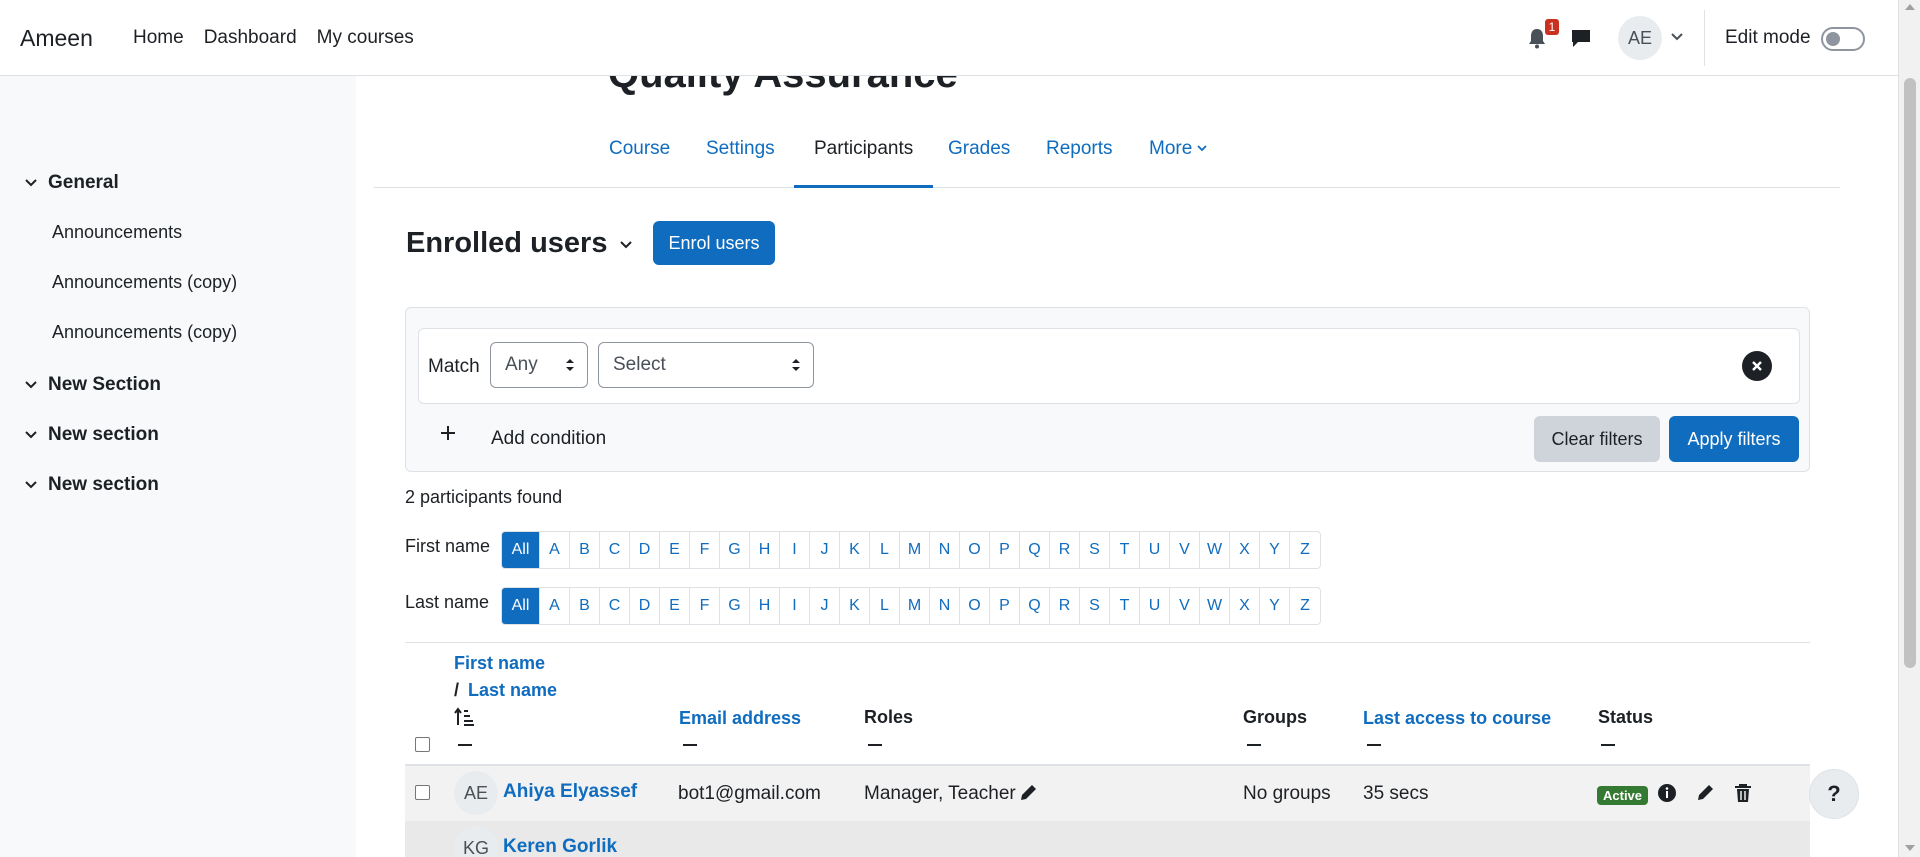 This screenshot has height=857, width=1920. Describe the element at coordinates (1215, 606) in the screenshot. I see `last-name-initial-w: W` at that location.